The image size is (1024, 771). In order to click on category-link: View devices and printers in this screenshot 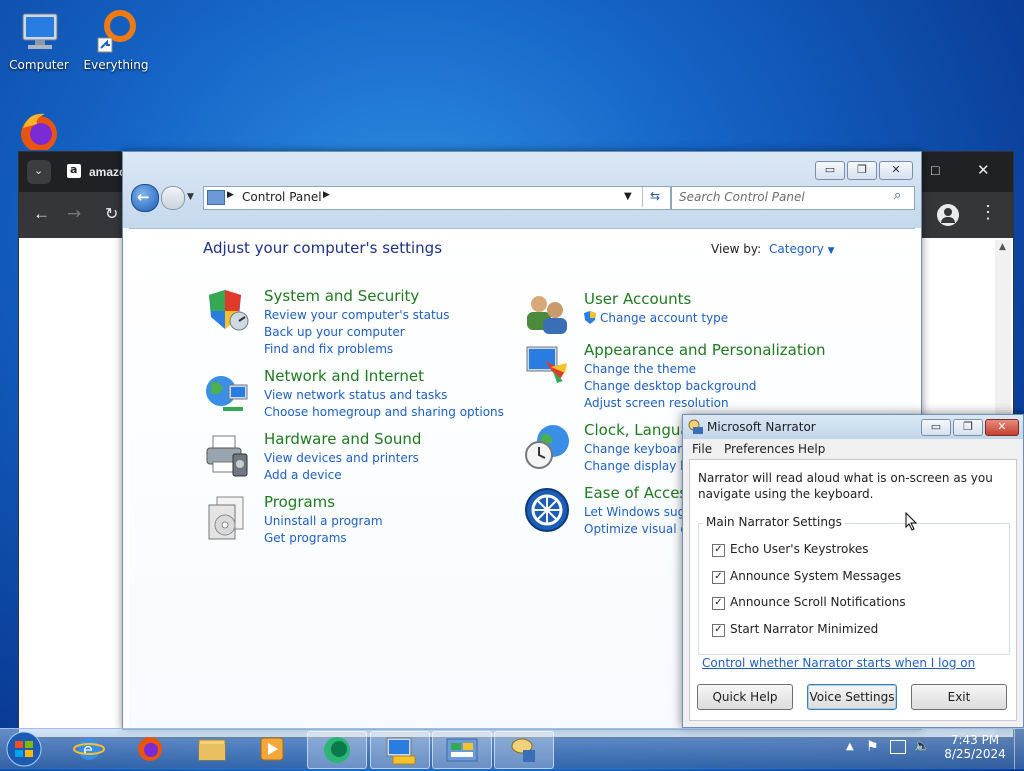, I will do `click(341, 458)`.